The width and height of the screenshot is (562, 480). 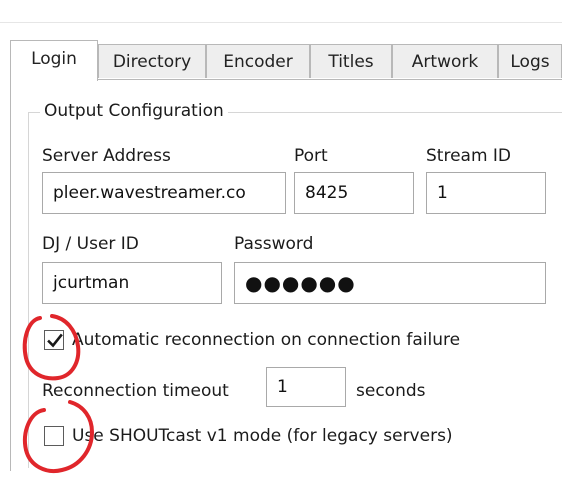 What do you see at coordinates (445, 61) in the screenshot?
I see `tab-artwork: Artwork` at bounding box center [445, 61].